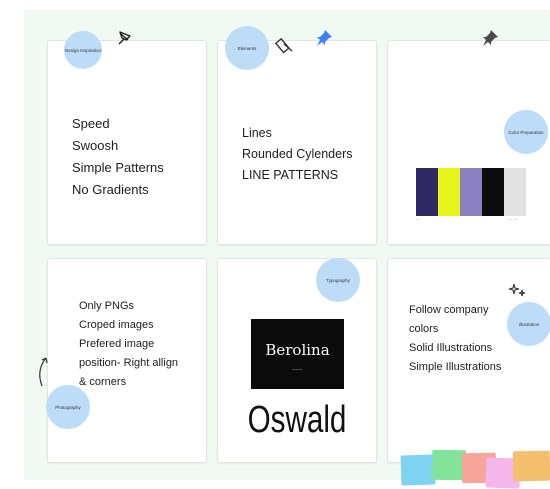 The image size is (550, 489). What do you see at coordinates (528, 324) in the screenshot?
I see `tag-illustration: Illustration` at bounding box center [528, 324].